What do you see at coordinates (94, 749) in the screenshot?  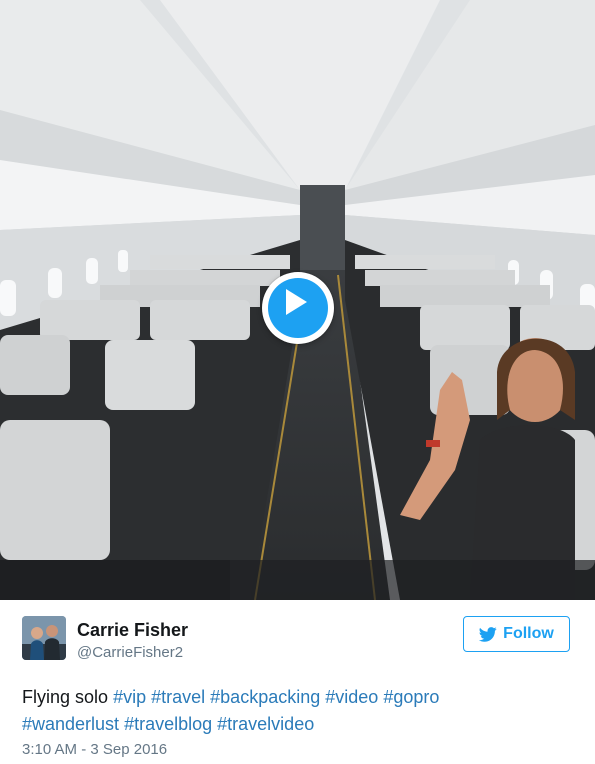 I see `tweet-timestamp: 3:10 AM - 3 Sep 2016` at bounding box center [94, 749].